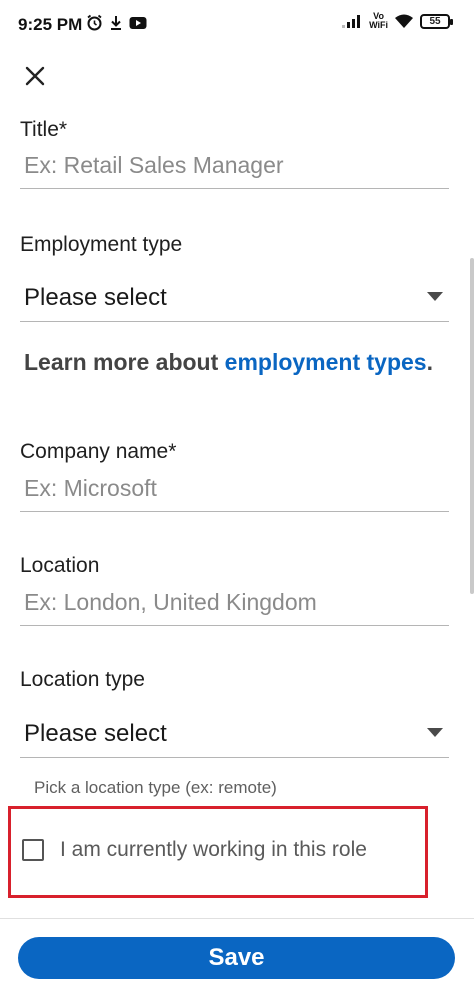  I want to click on wifi-icon, so click(404, 21).